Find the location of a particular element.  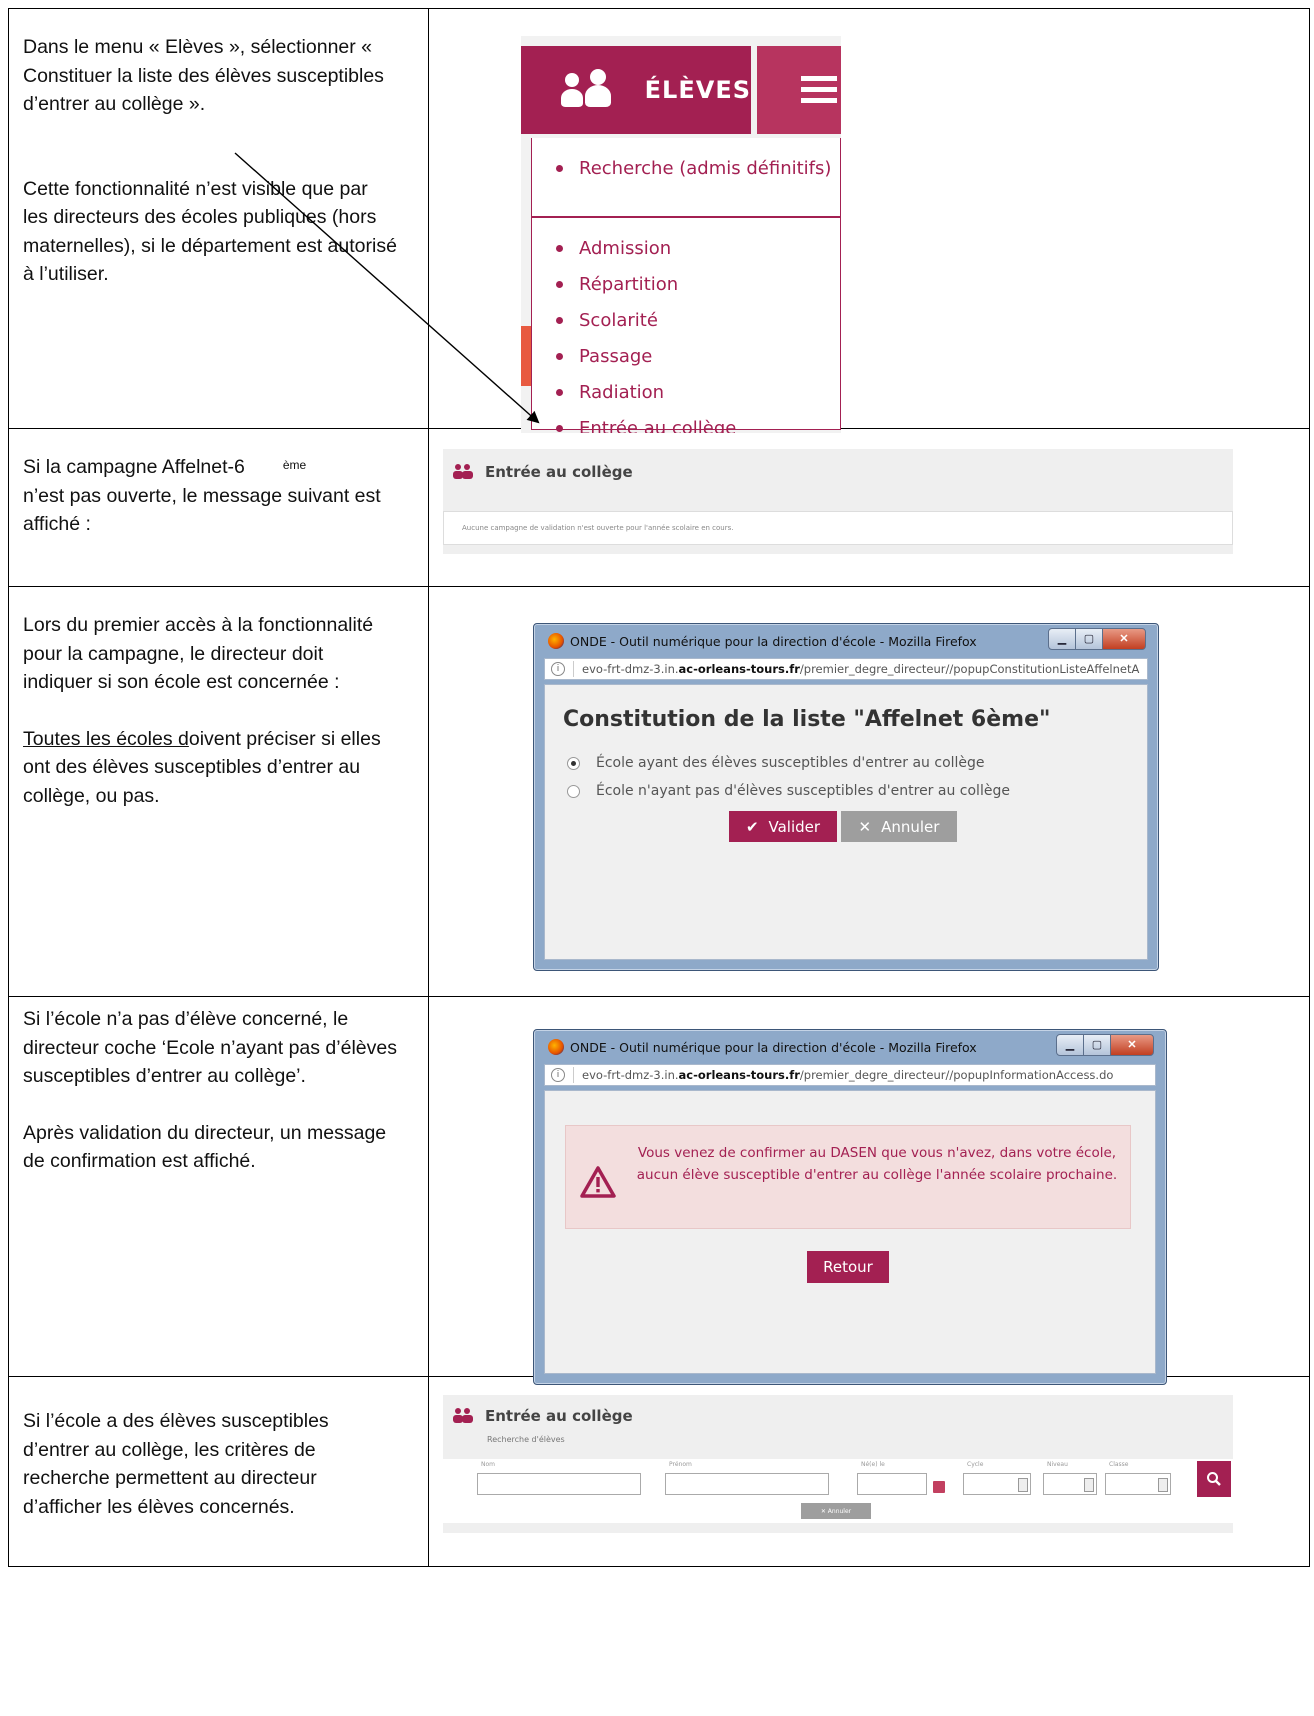

window-controls: ▁ ▢ ✕ is located at coordinates (1097, 639).